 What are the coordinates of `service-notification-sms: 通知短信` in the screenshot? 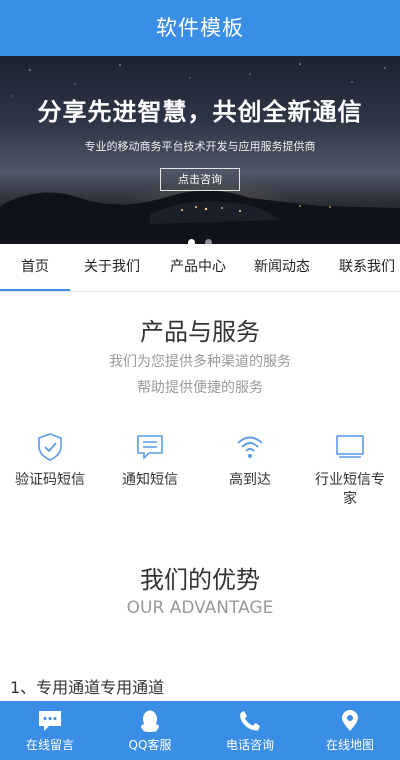 It's located at (150, 461).